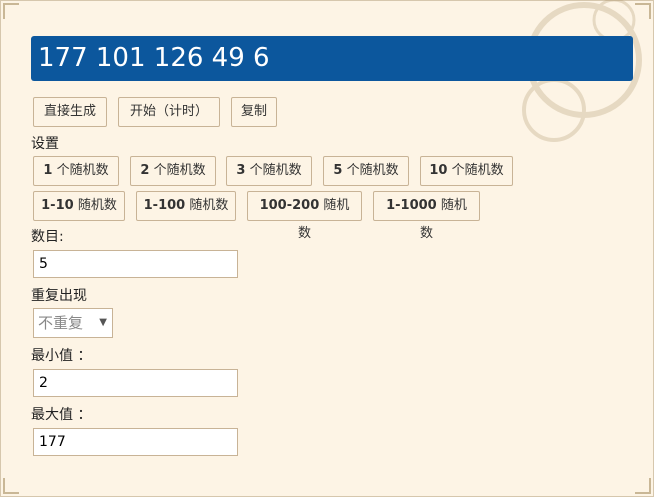 This screenshot has width=654, height=497. What do you see at coordinates (466, 171) in the screenshot?
I see `preset-10-random-button: 10 个随机数` at bounding box center [466, 171].